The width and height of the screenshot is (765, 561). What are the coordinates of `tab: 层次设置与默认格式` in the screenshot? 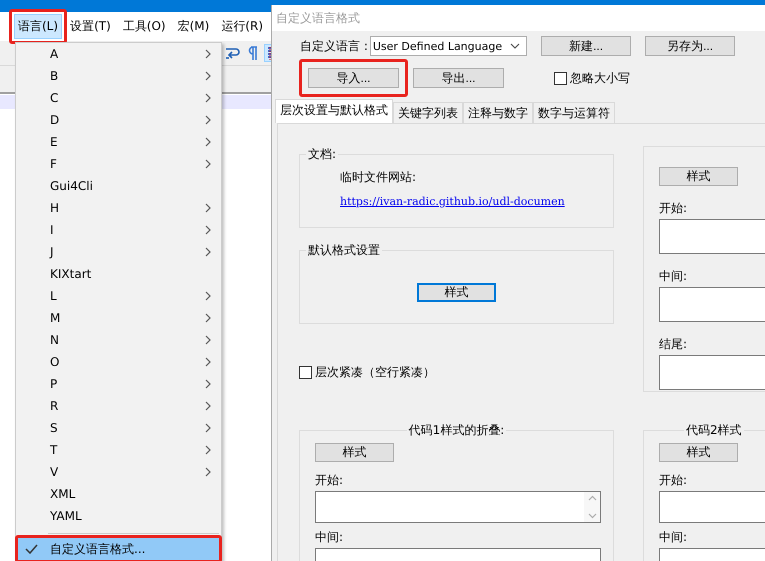 It's located at (334, 111).